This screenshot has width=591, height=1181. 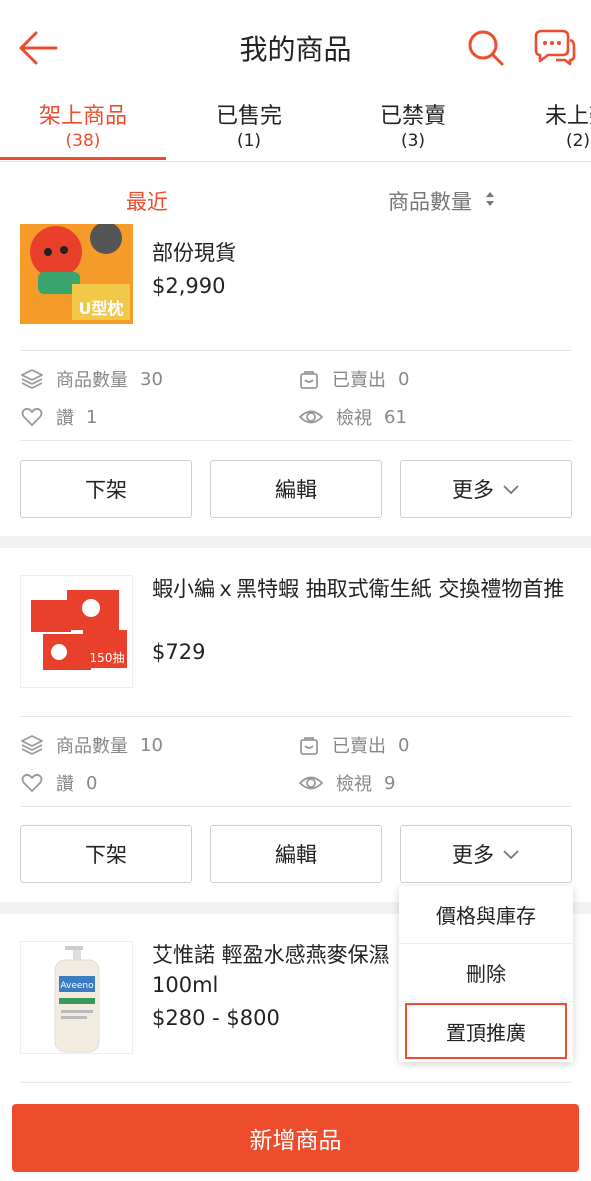 I want to click on stat-value: 61, so click(x=395, y=417).